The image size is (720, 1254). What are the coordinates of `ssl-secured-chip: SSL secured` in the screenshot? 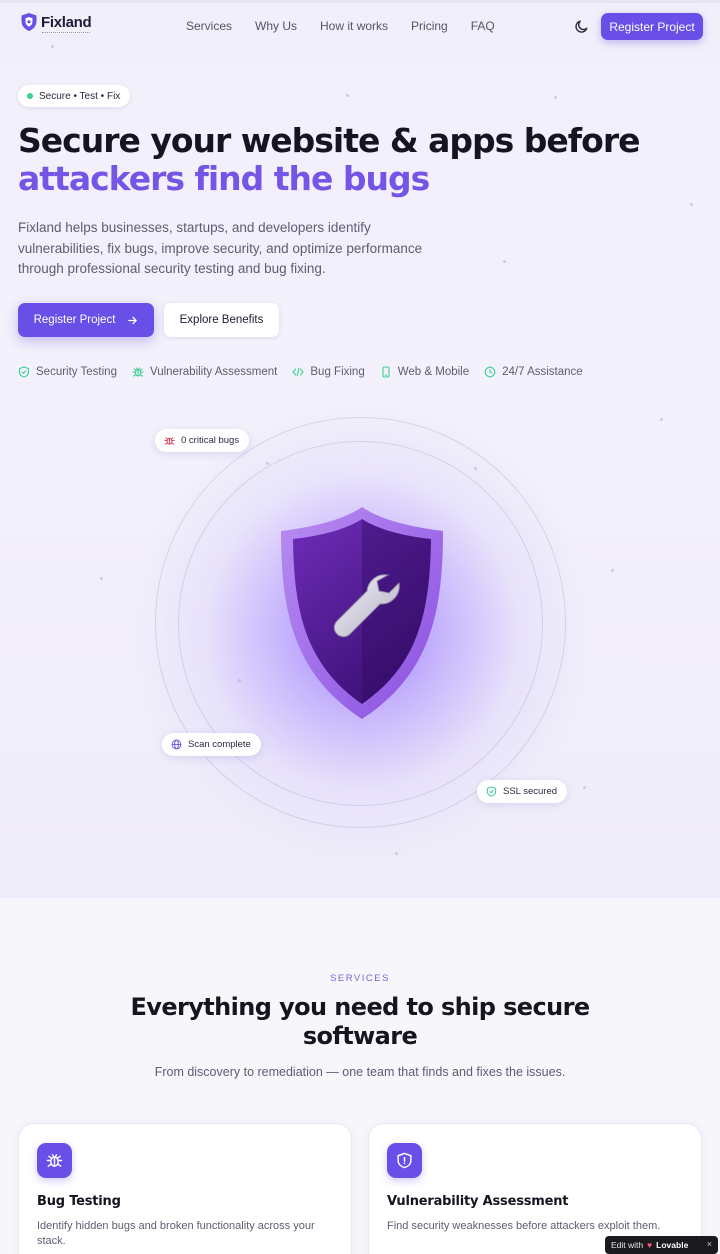 It's located at (522, 791).